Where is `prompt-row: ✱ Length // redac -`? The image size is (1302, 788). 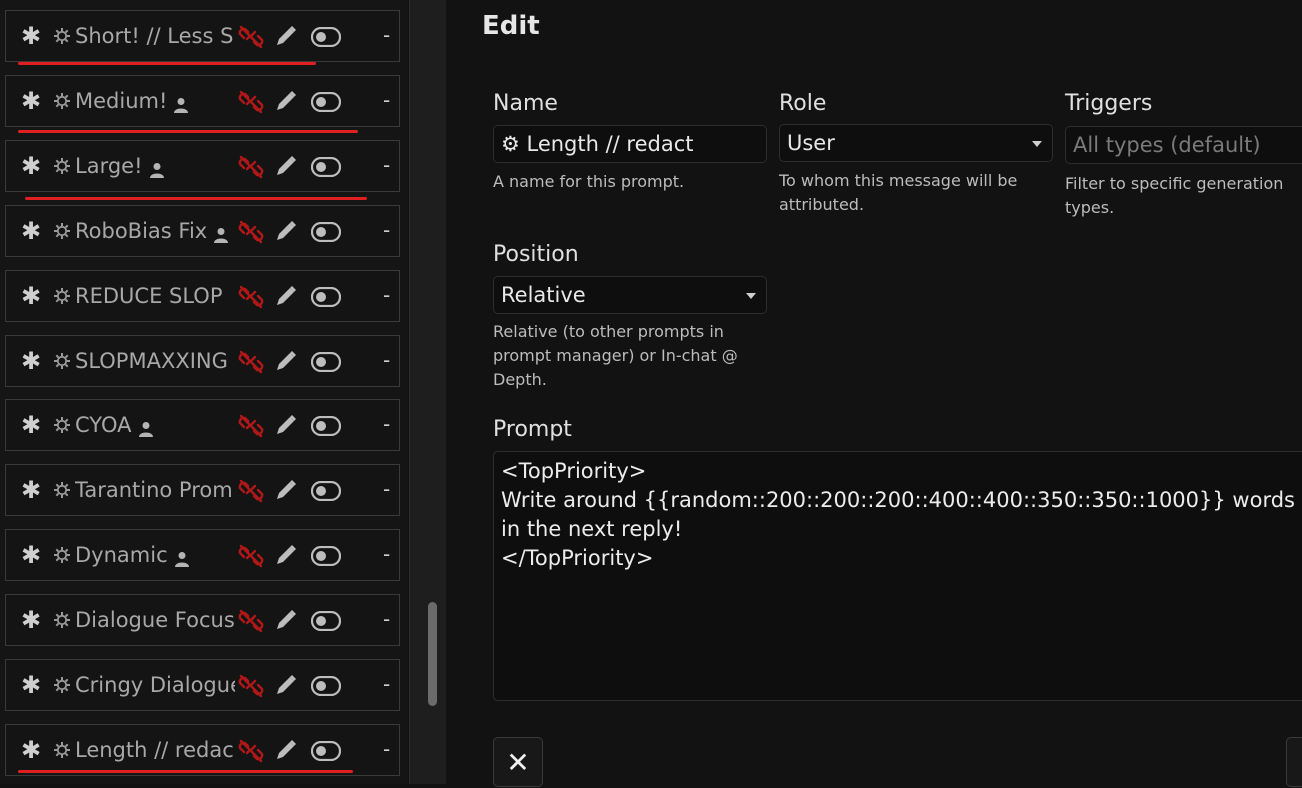 prompt-row: ✱ Length // redac - is located at coordinates (202, 750).